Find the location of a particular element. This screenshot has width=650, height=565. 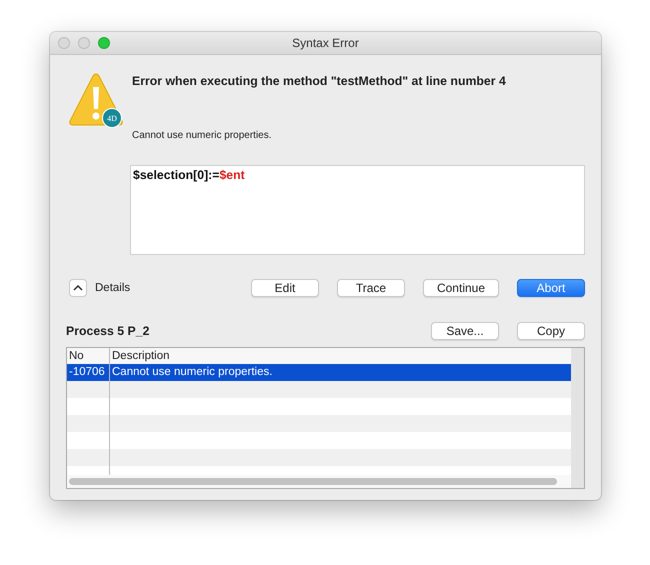

code-line: $selection[0]:=$ent is located at coordinates (189, 175).